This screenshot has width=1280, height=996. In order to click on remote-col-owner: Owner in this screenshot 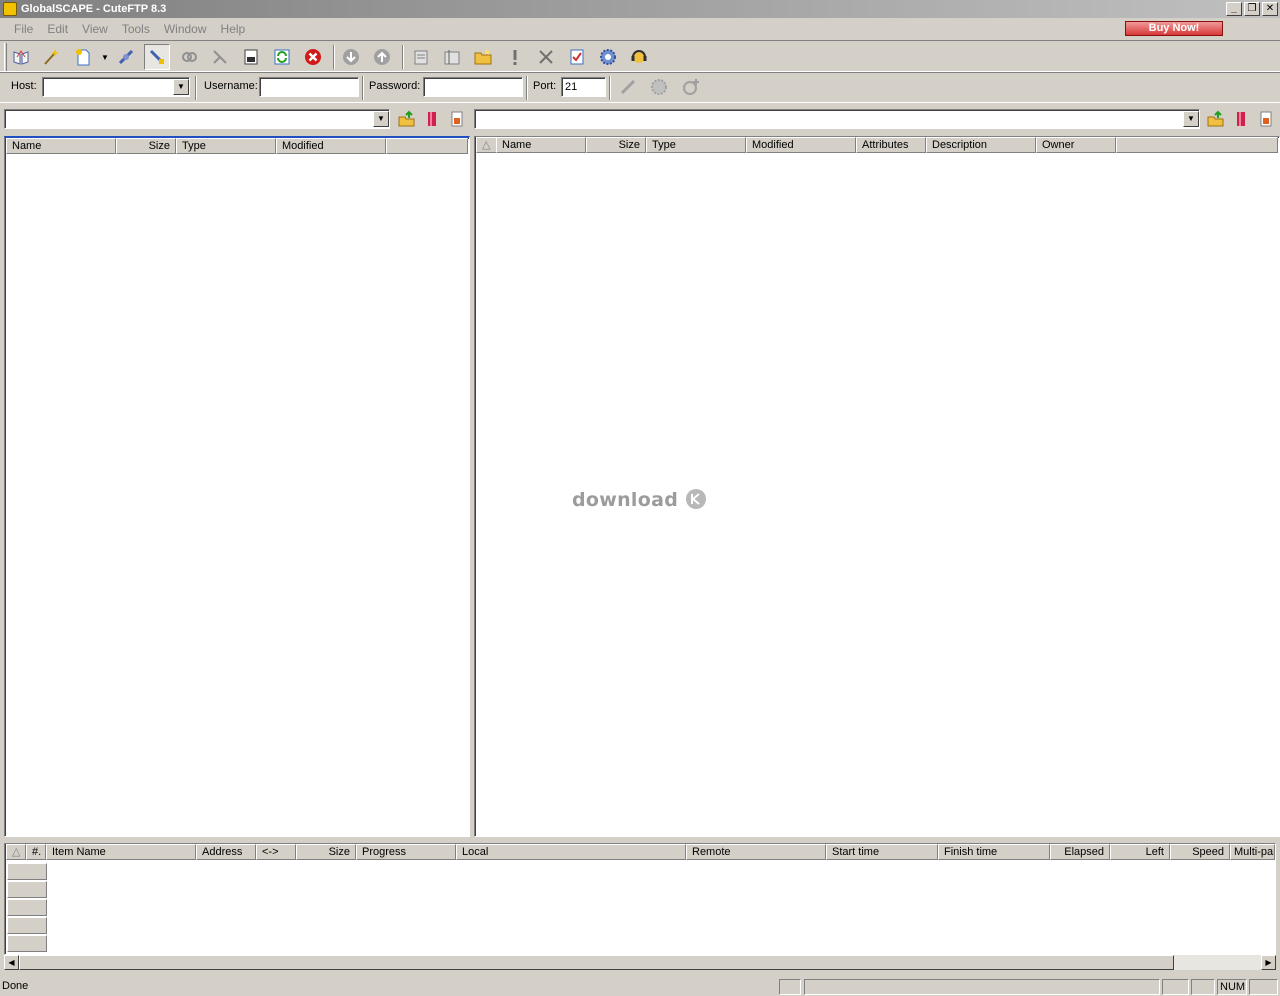, I will do `click(1076, 145)`.